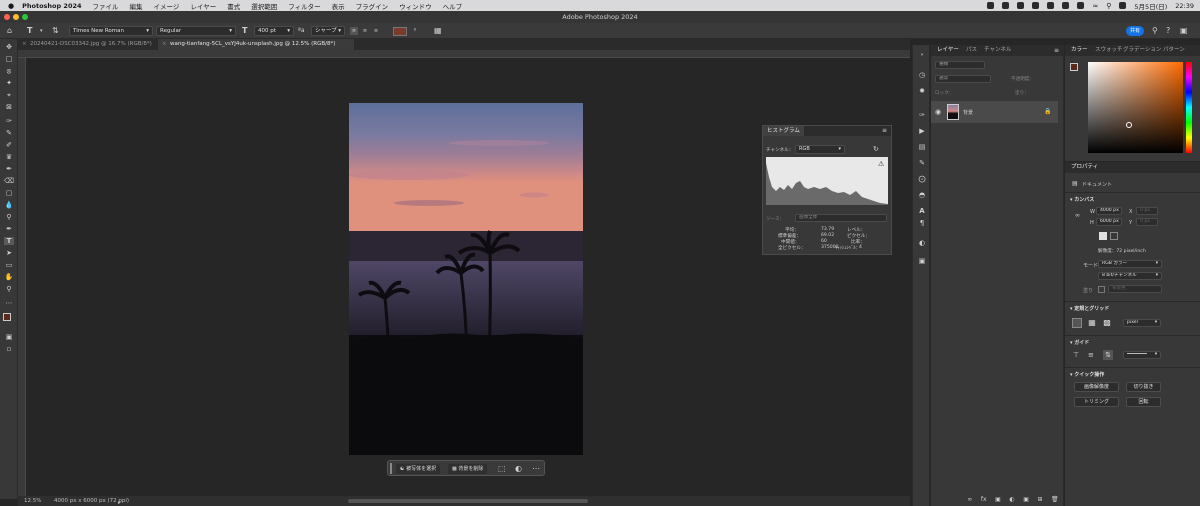  I want to click on lasso-tool-icon: ⦻, so click(9, 71).